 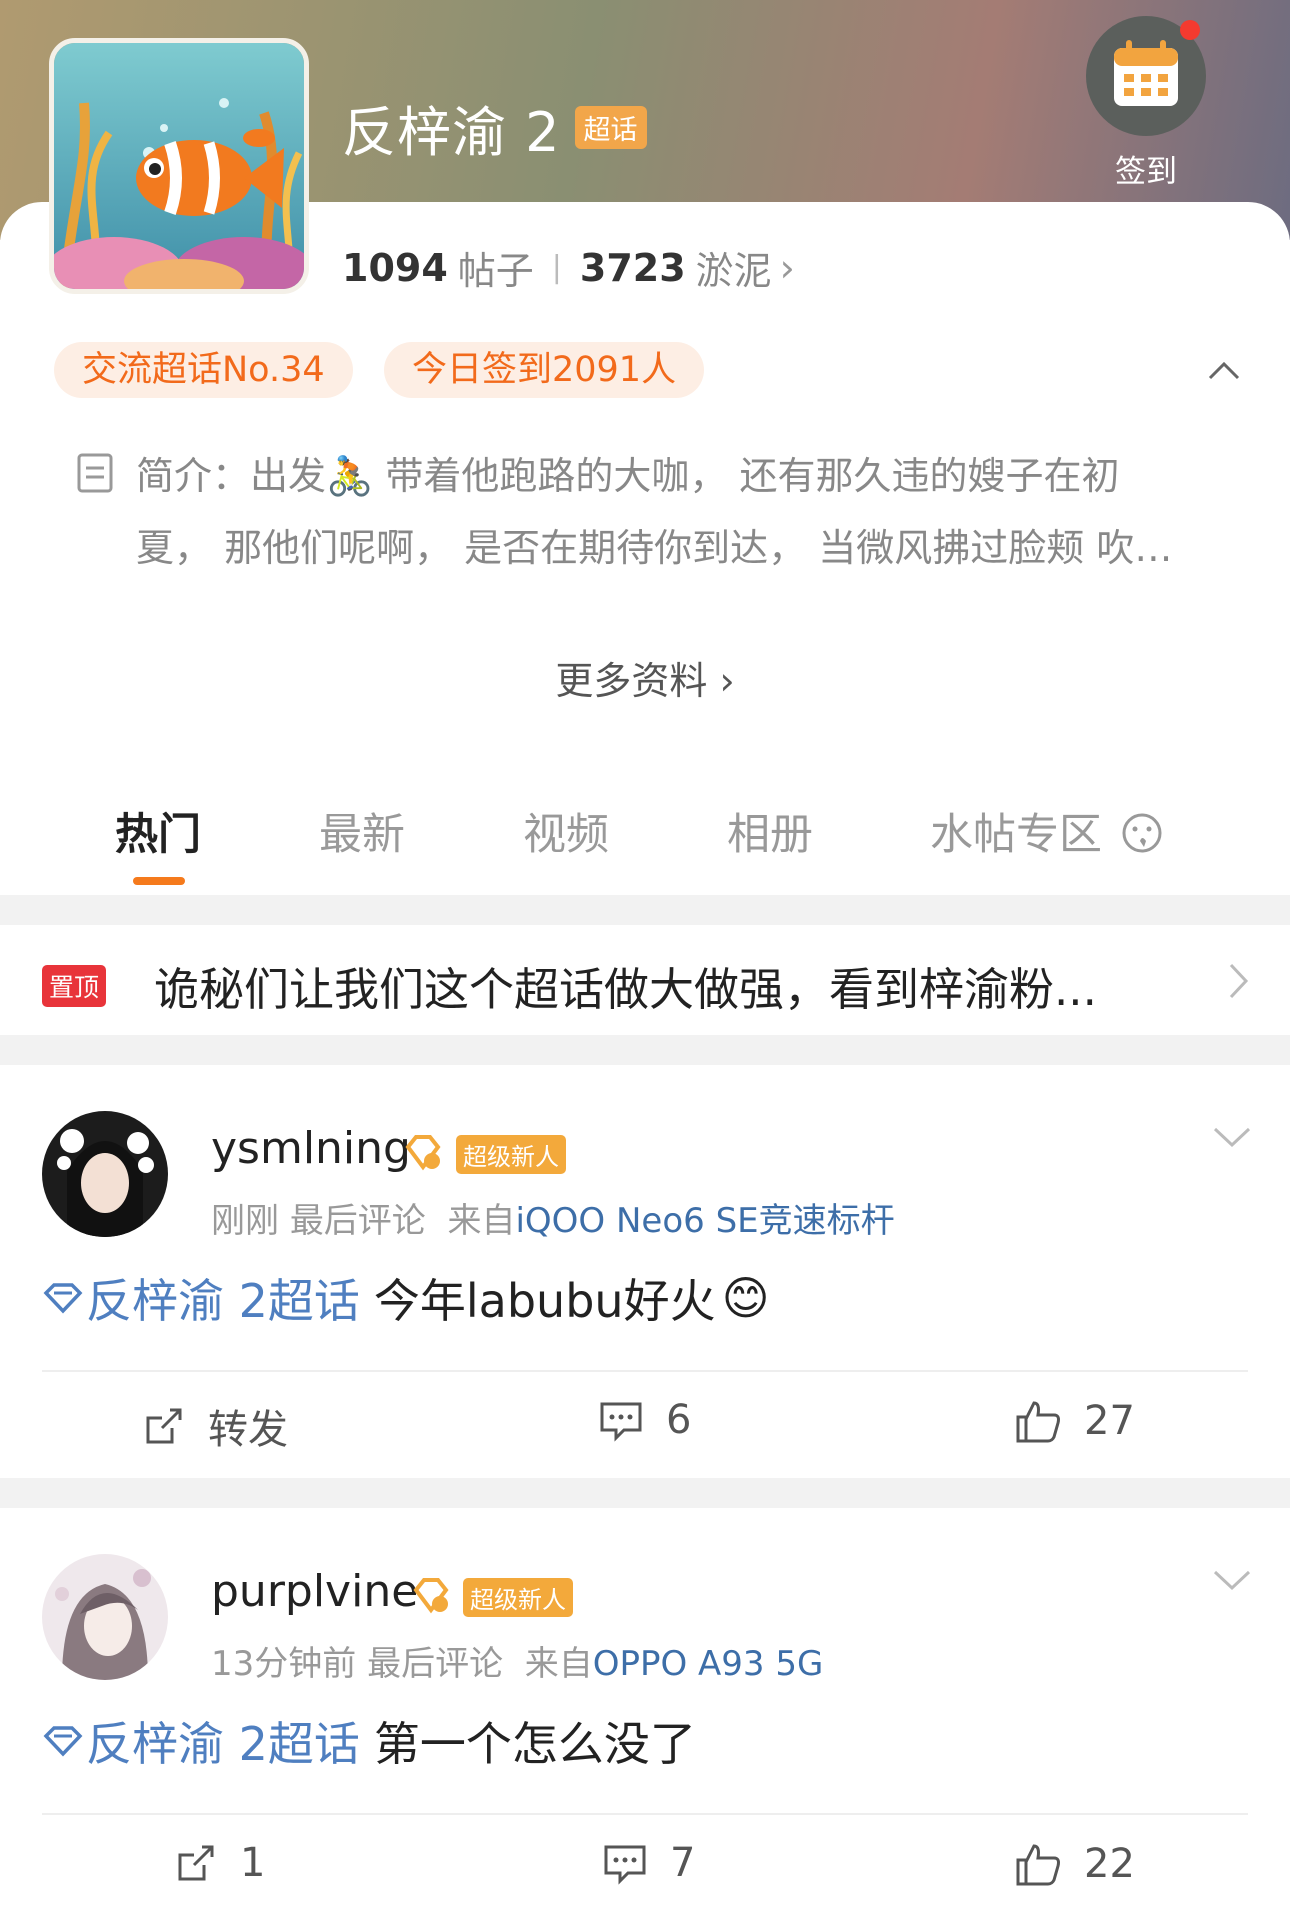 I want to click on tab-latest: 最新, so click(x=362, y=831).